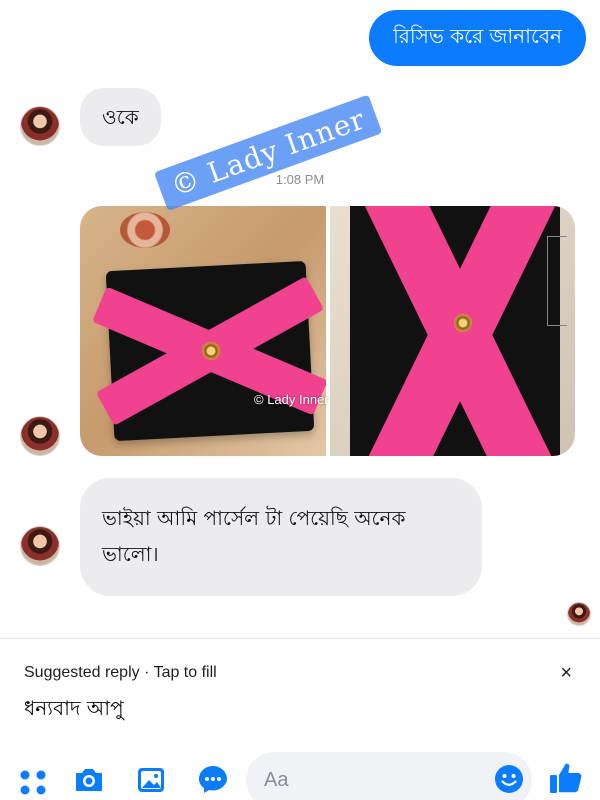 This screenshot has width=600, height=800. Describe the element at coordinates (276, 779) in the screenshot. I see `message-input-placeholder: Aa` at that location.